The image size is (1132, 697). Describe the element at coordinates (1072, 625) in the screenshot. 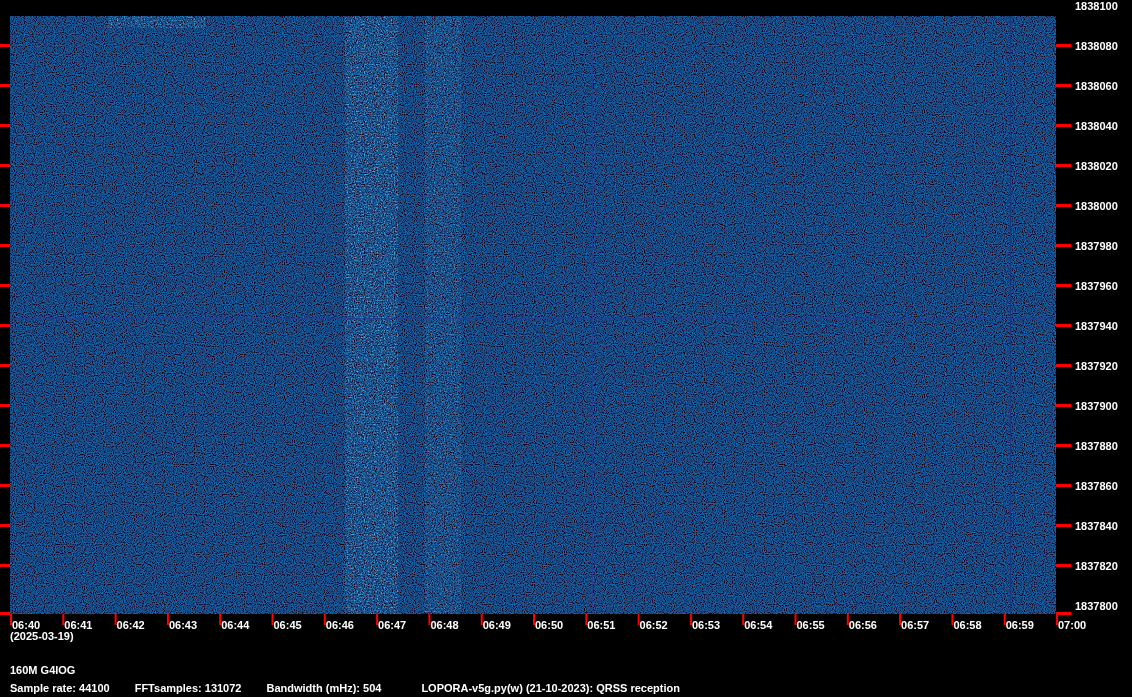

I see `time-label: 07:00` at that location.